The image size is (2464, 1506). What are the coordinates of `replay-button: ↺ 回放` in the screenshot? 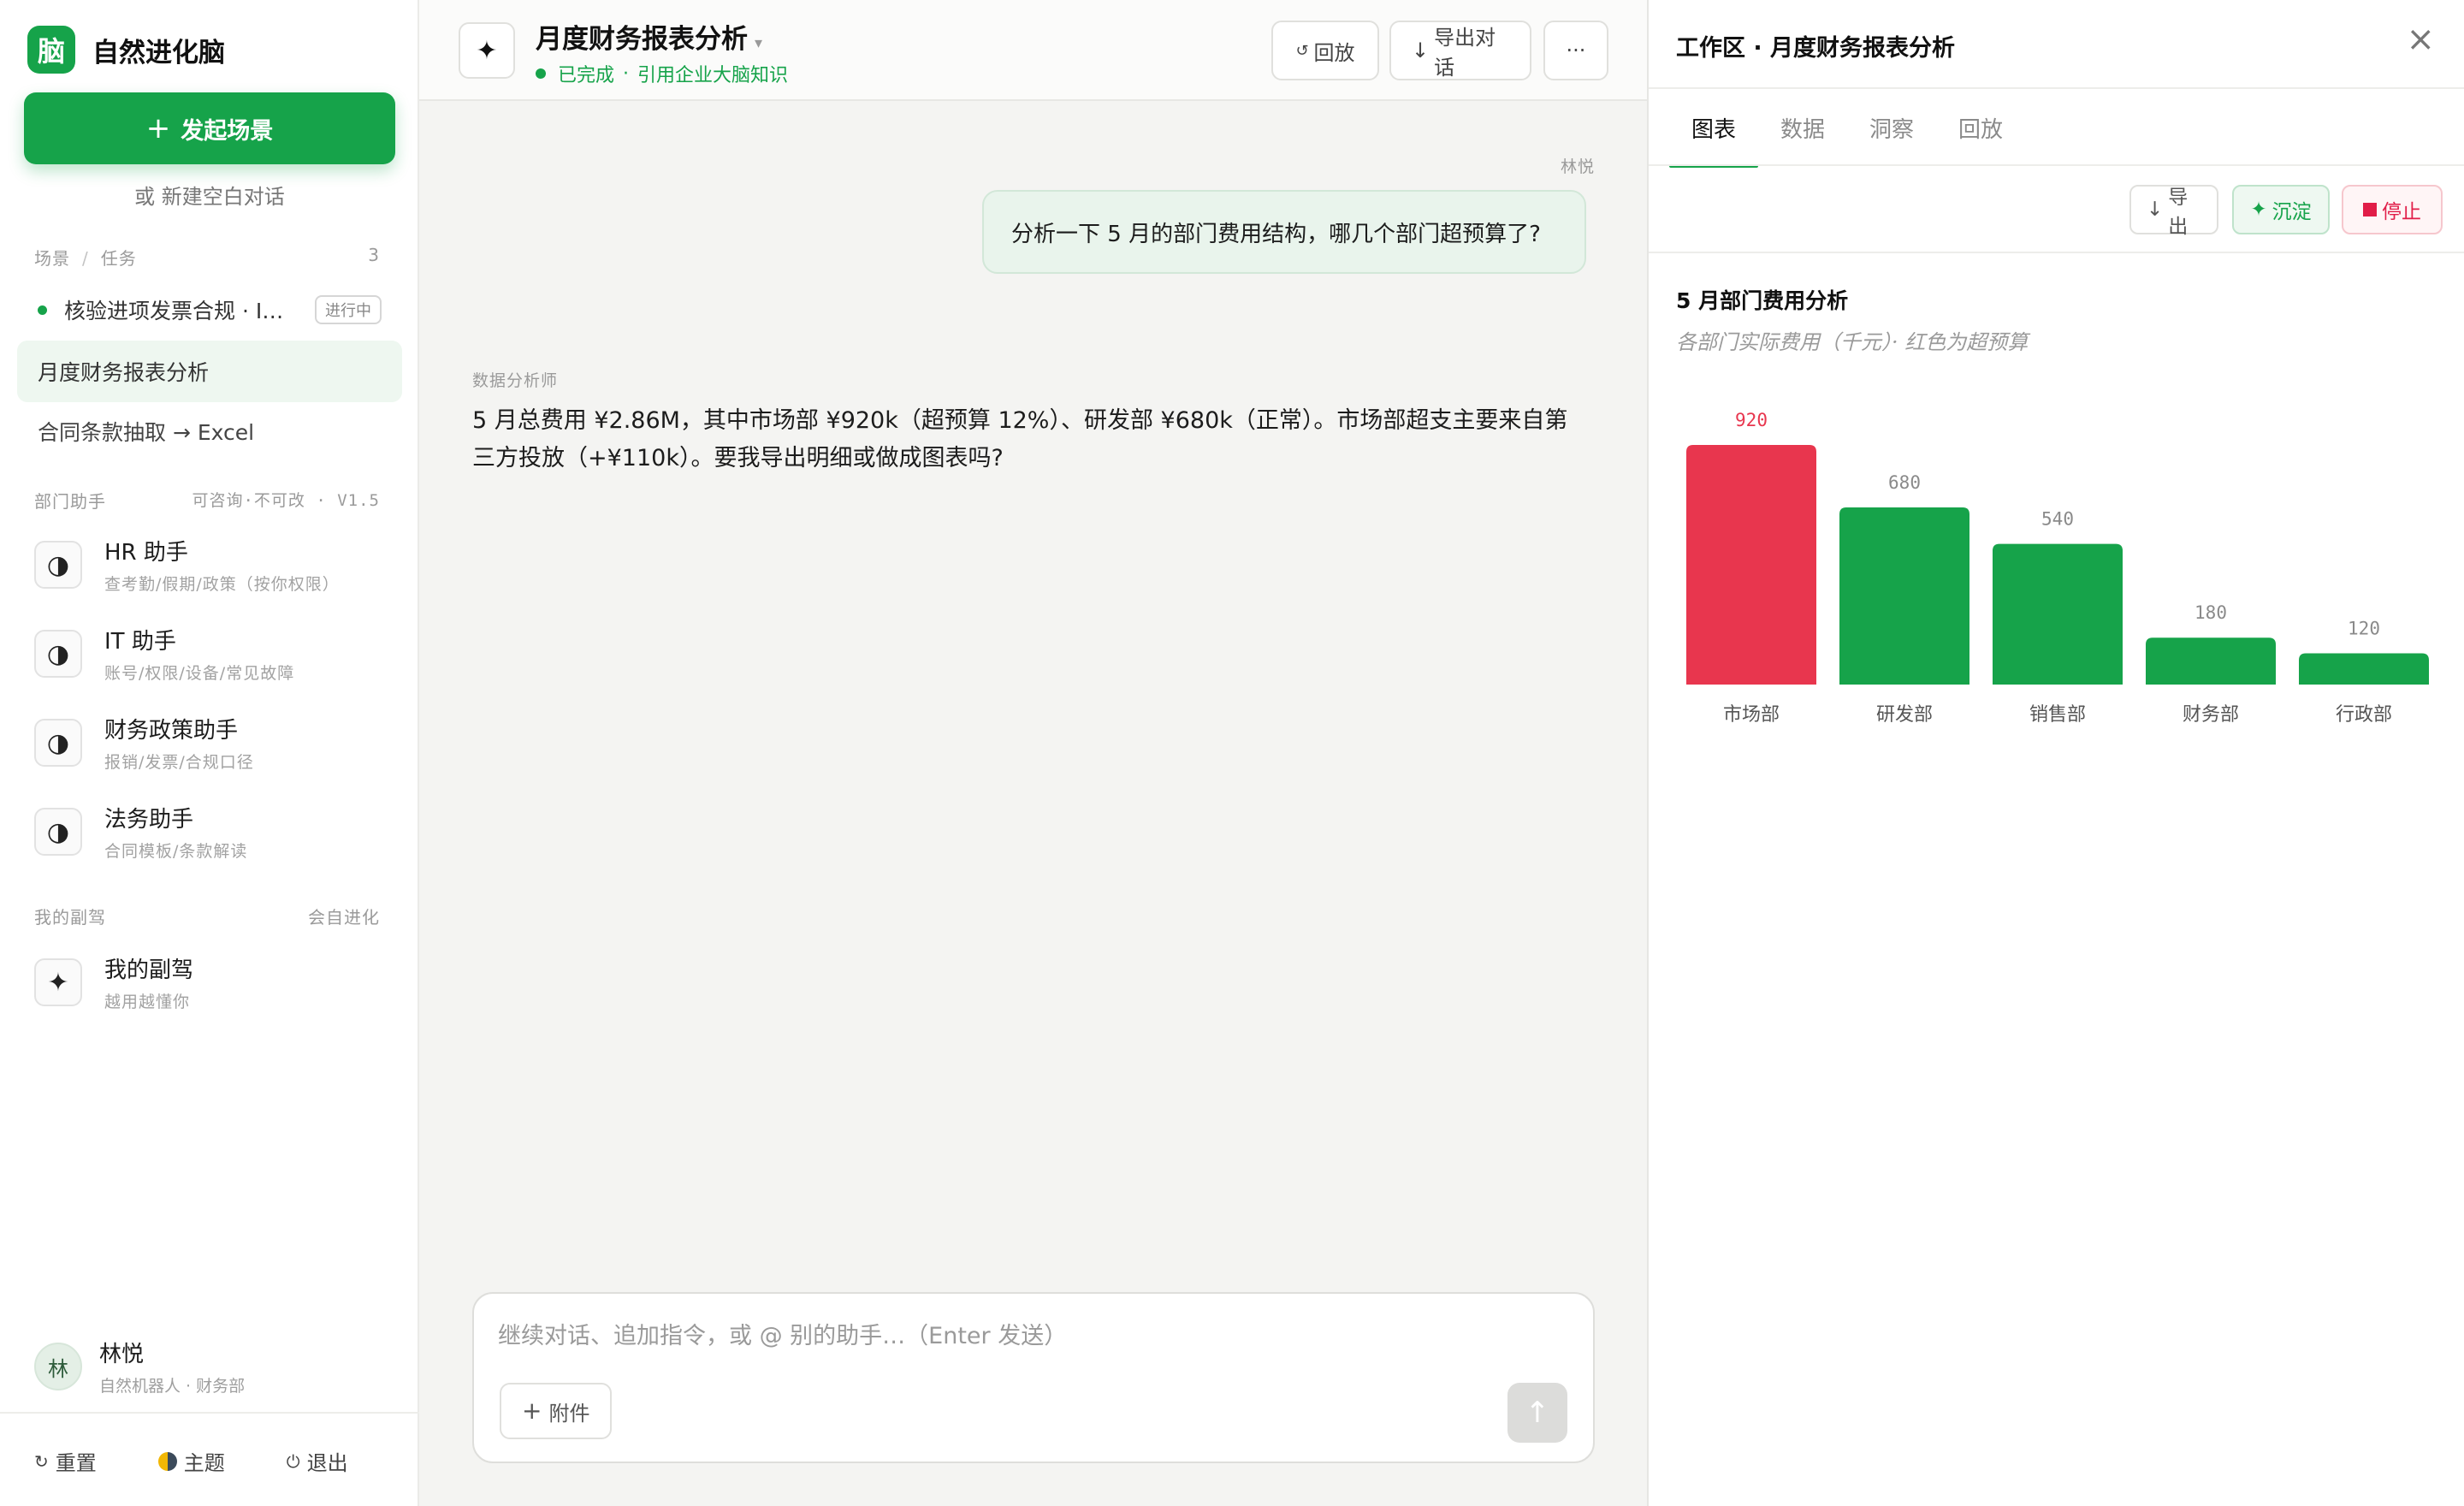 It's located at (1325, 51).